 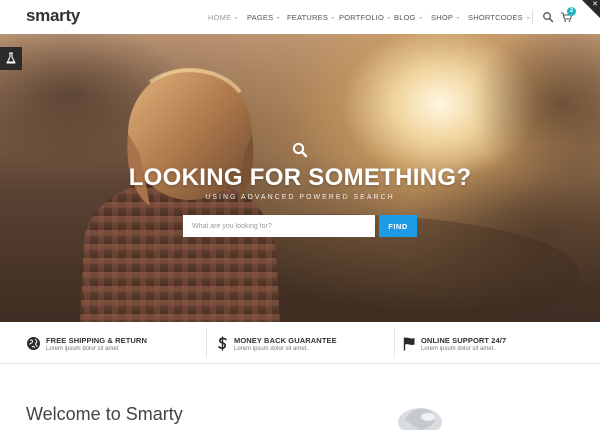 I want to click on nav-item-features: FEATURES, so click(x=311, y=18).